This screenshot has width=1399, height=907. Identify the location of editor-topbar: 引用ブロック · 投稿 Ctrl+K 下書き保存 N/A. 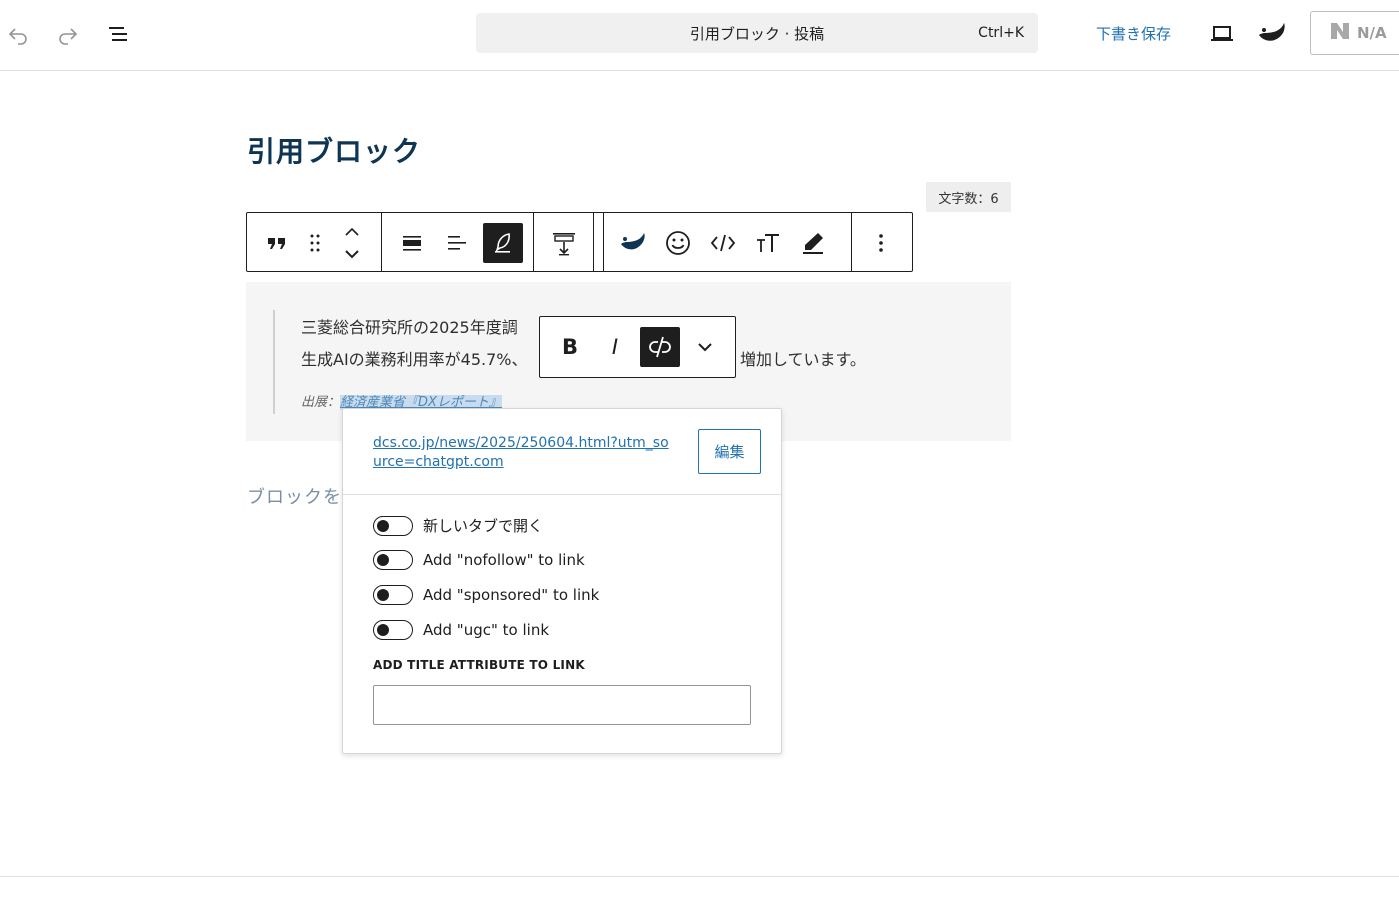
(699, 35).